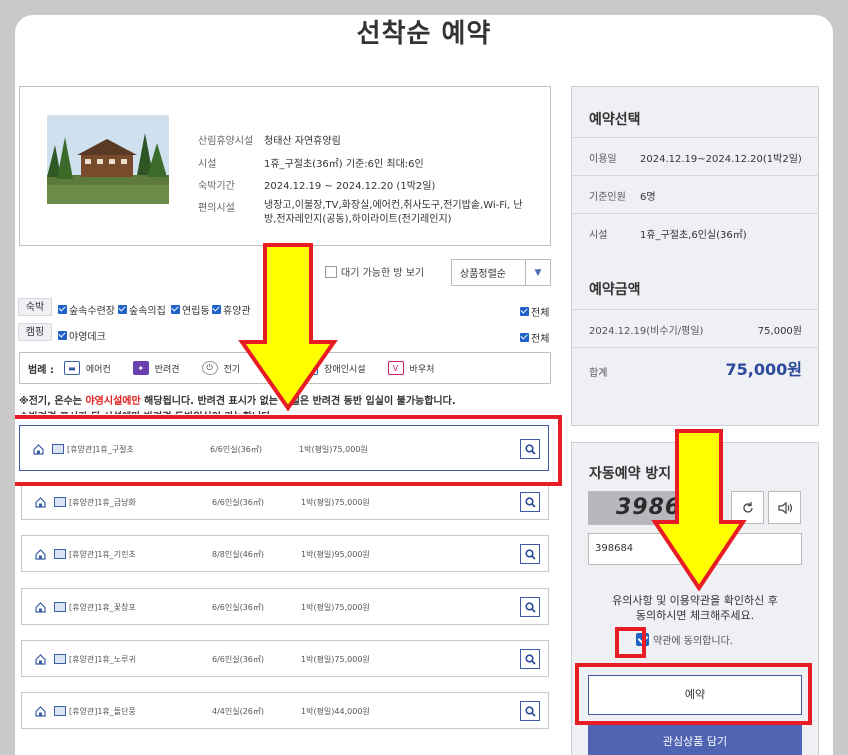  Describe the element at coordinates (102, 659) in the screenshot. I see `room-name: [휴양관]1휴_노루귀` at that location.